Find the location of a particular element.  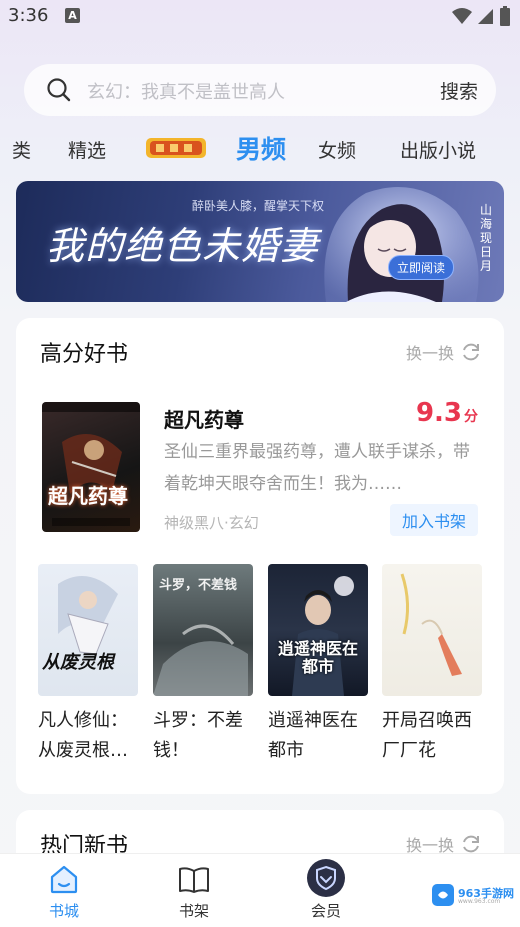

section-title: 高分好书 is located at coordinates (84, 354).